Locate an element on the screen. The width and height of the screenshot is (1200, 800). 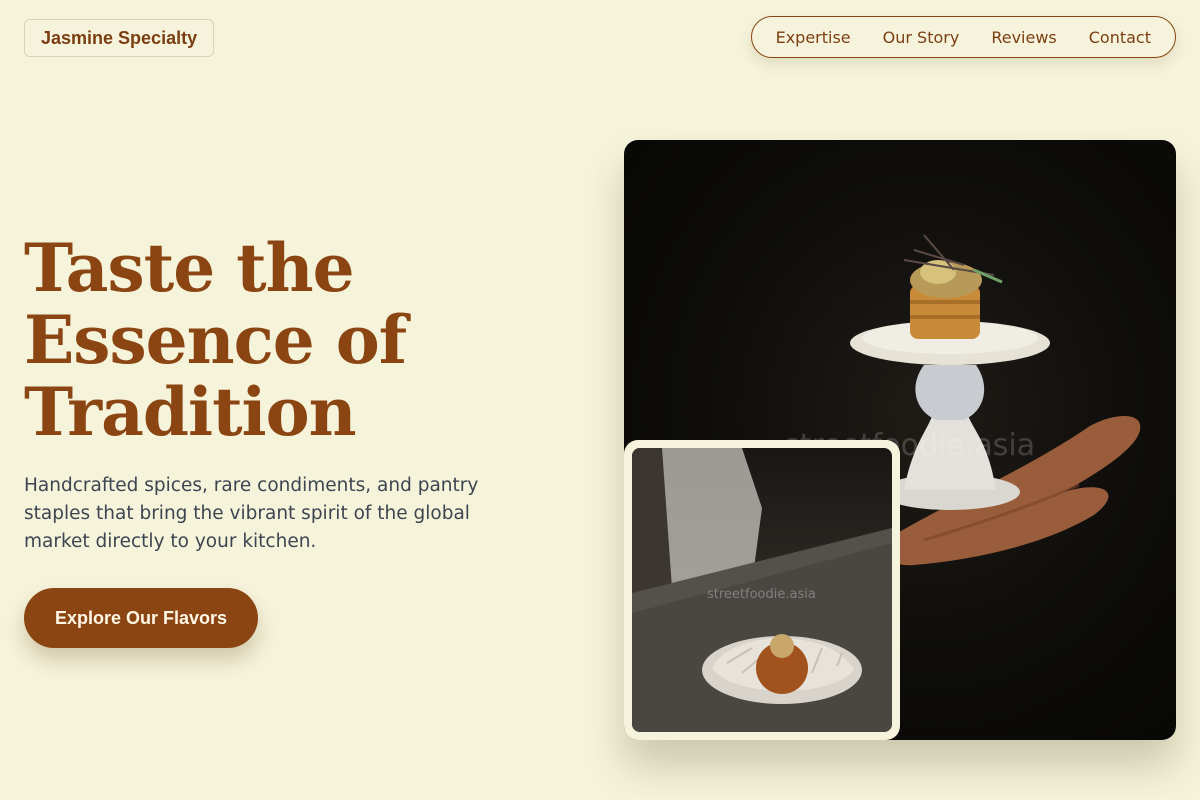
main-nav: Expertise Our Story Reviews Contact is located at coordinates (963, 37).